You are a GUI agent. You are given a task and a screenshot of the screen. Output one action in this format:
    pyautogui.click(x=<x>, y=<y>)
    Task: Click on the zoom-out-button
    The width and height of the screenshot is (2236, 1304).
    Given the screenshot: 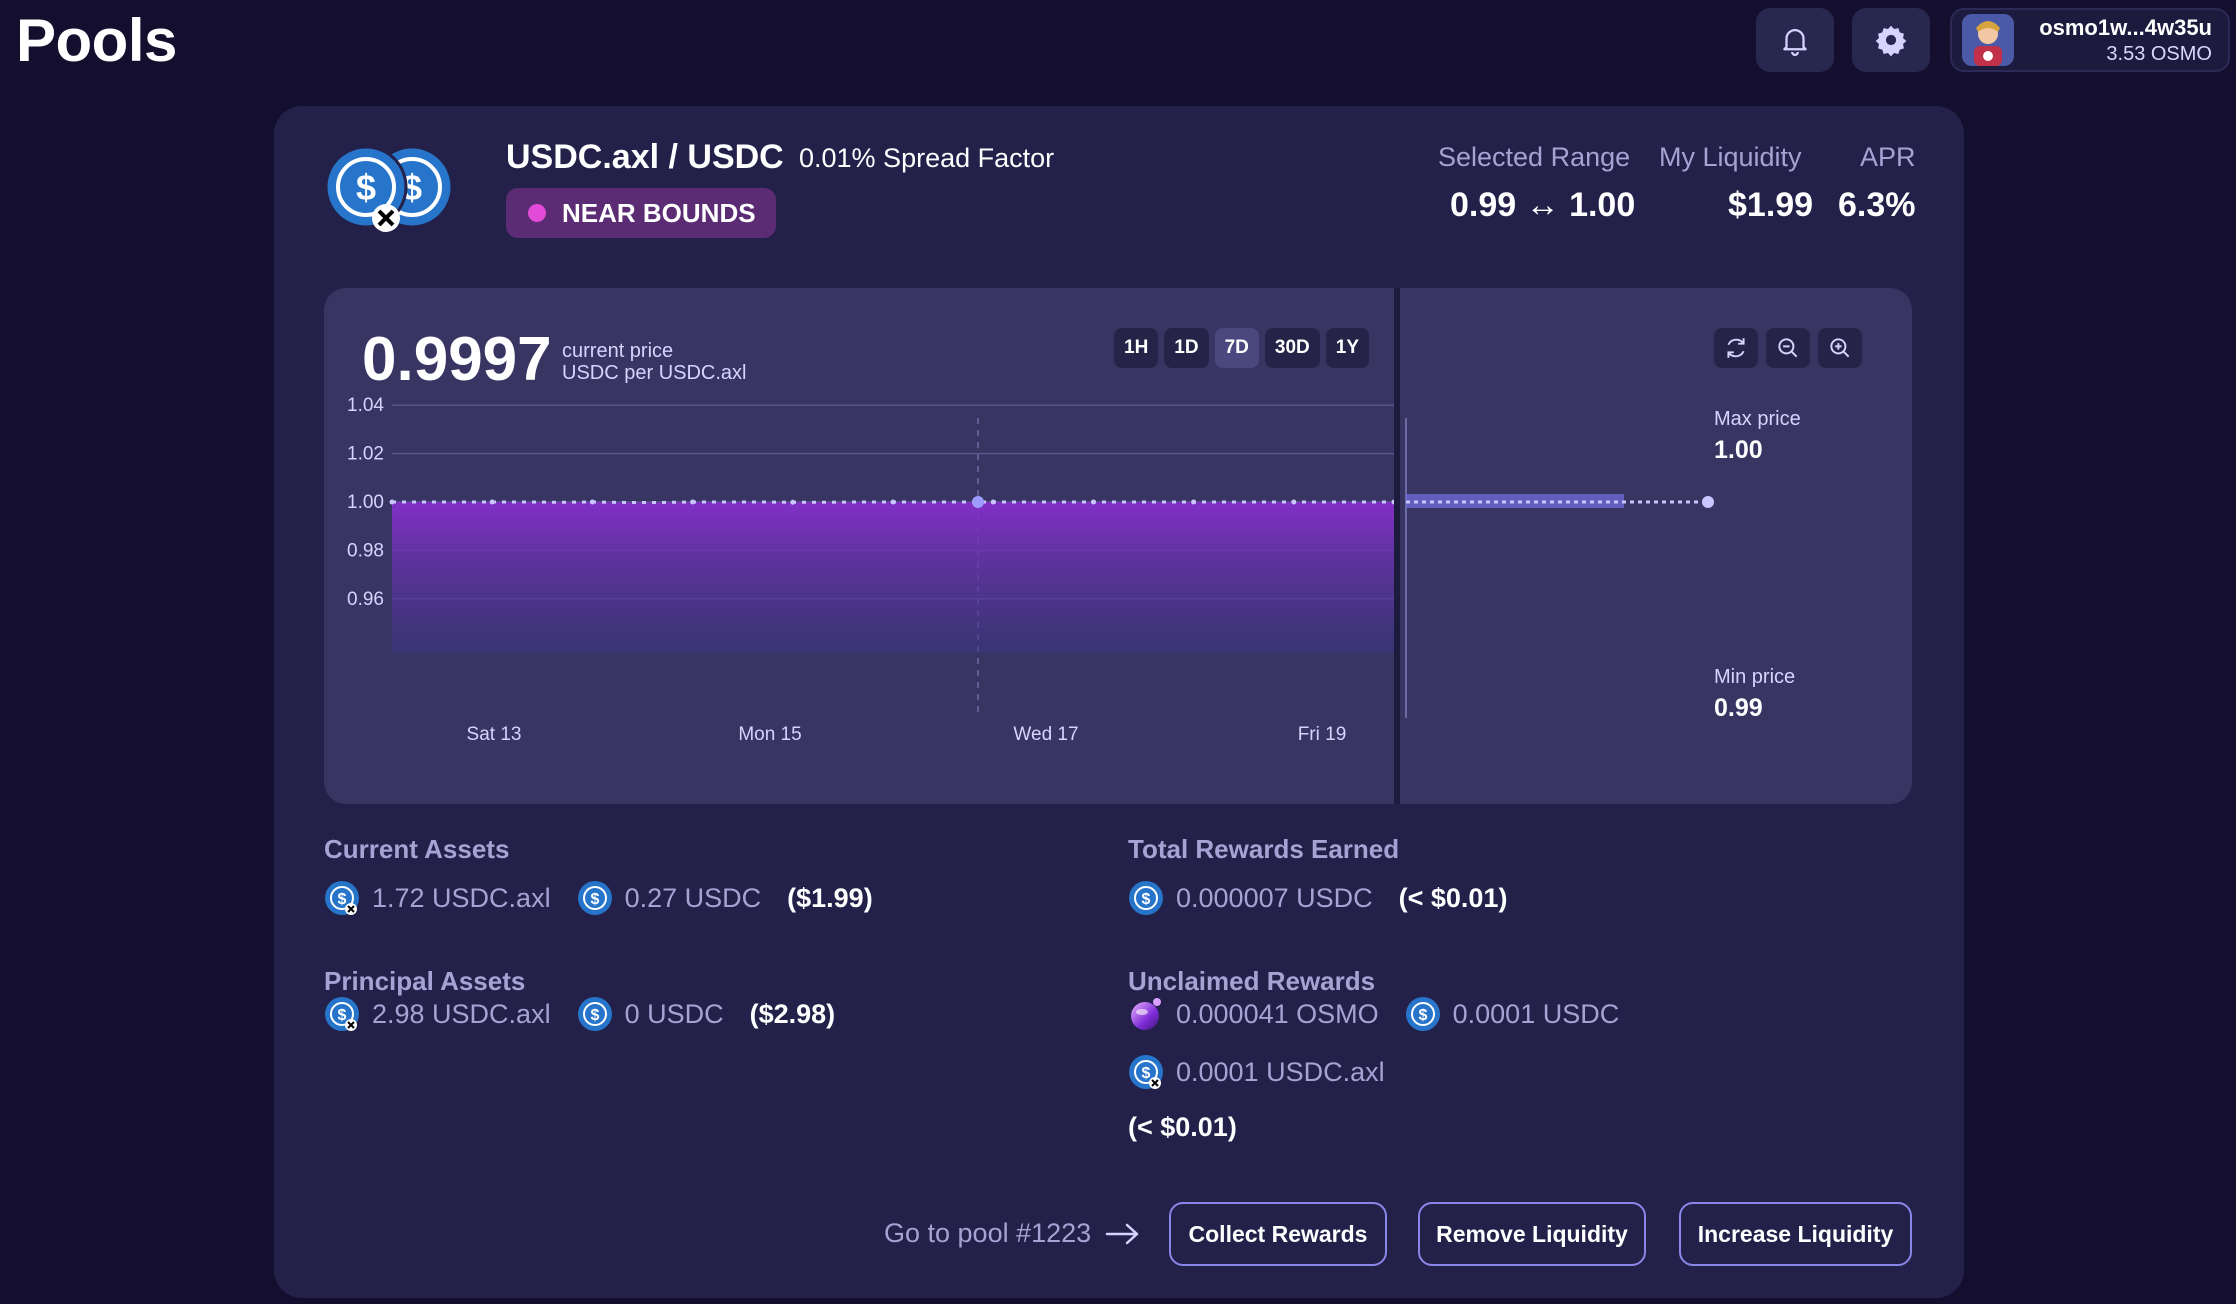 What is the action you would take?
    pyautogui.click(x=1788, y=348)
    